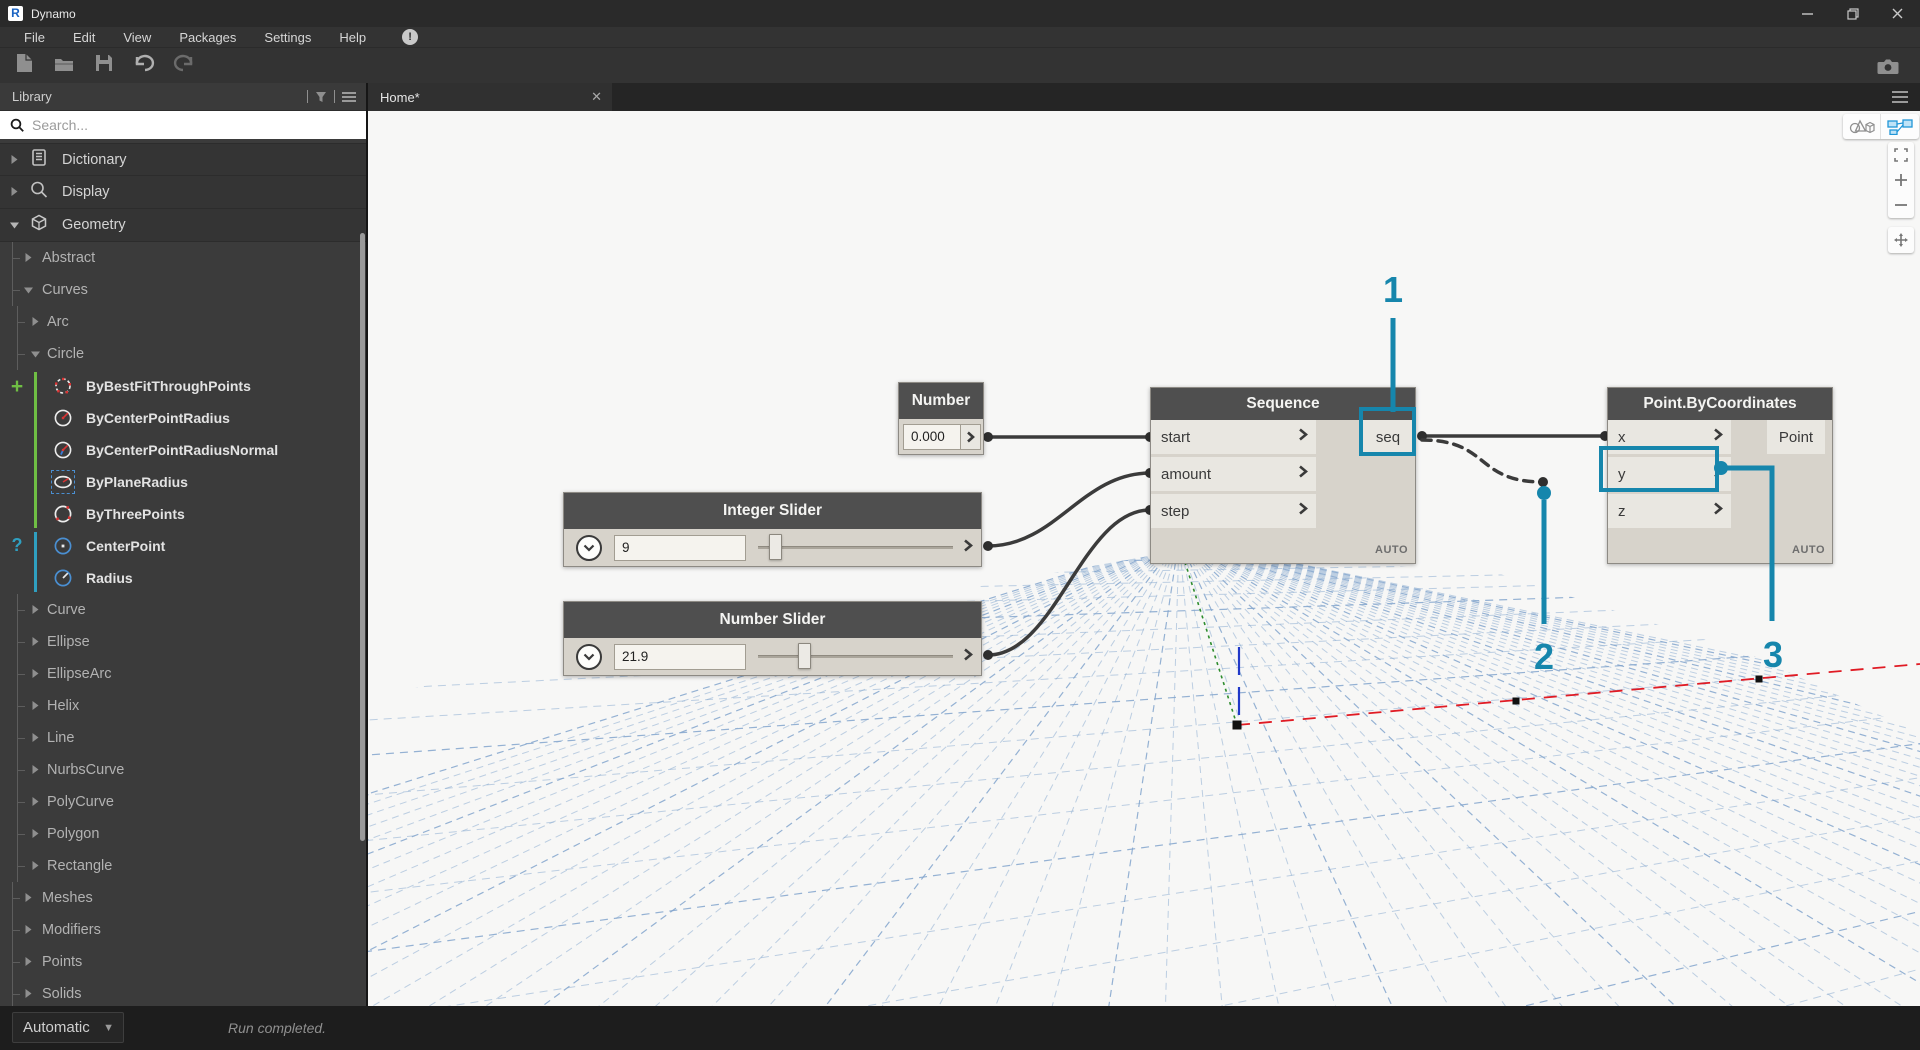 The width and height of the screenshot is (1920, 1050). Describe the element at coordinates (362, 537) in the screenshot. I see `library-scrollbar` at that location.